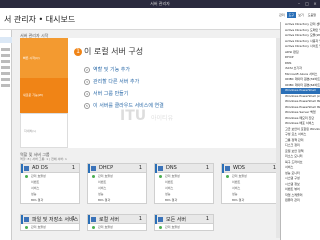 The image size is (320, 240). What do you see at coordinates (114, 51) in the screenshot?
I see `task-label: 이 로컬 서버 구성` at bounding box center [114, 51].